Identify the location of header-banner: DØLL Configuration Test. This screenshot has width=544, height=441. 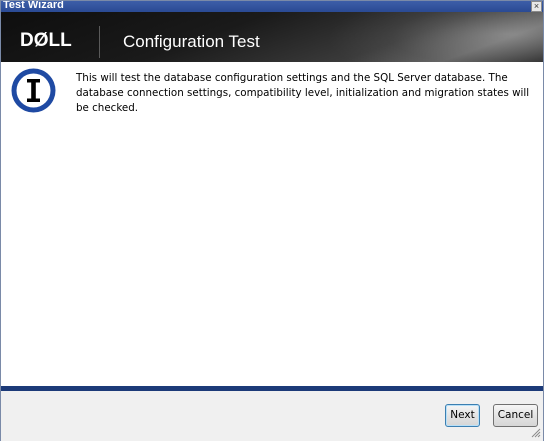
(272, 37).